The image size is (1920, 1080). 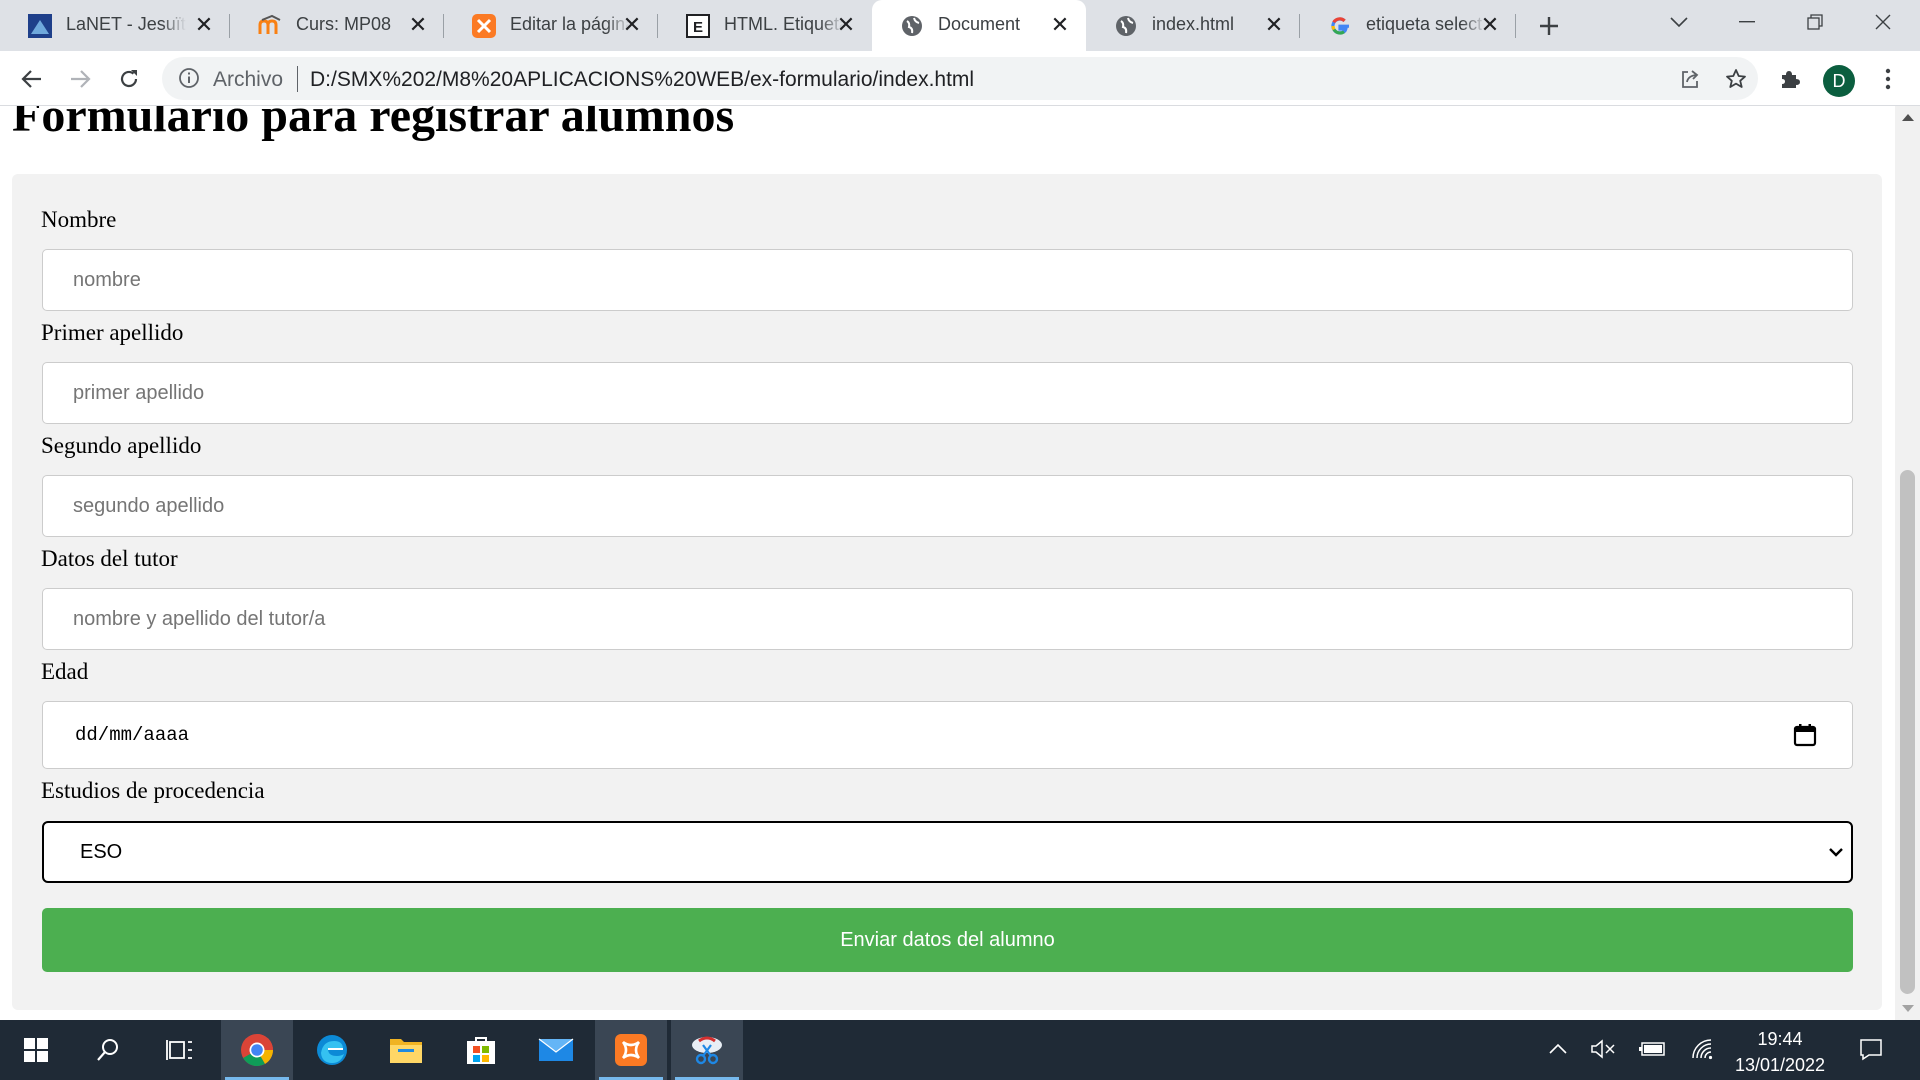 I want to click on scroll-up-arrow-icon, so click(x=1908, y=117).